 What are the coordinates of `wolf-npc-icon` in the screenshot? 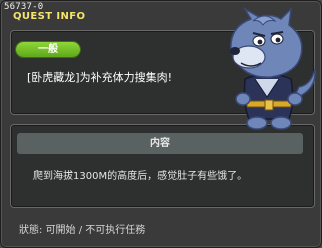 It's located at (273, 68).